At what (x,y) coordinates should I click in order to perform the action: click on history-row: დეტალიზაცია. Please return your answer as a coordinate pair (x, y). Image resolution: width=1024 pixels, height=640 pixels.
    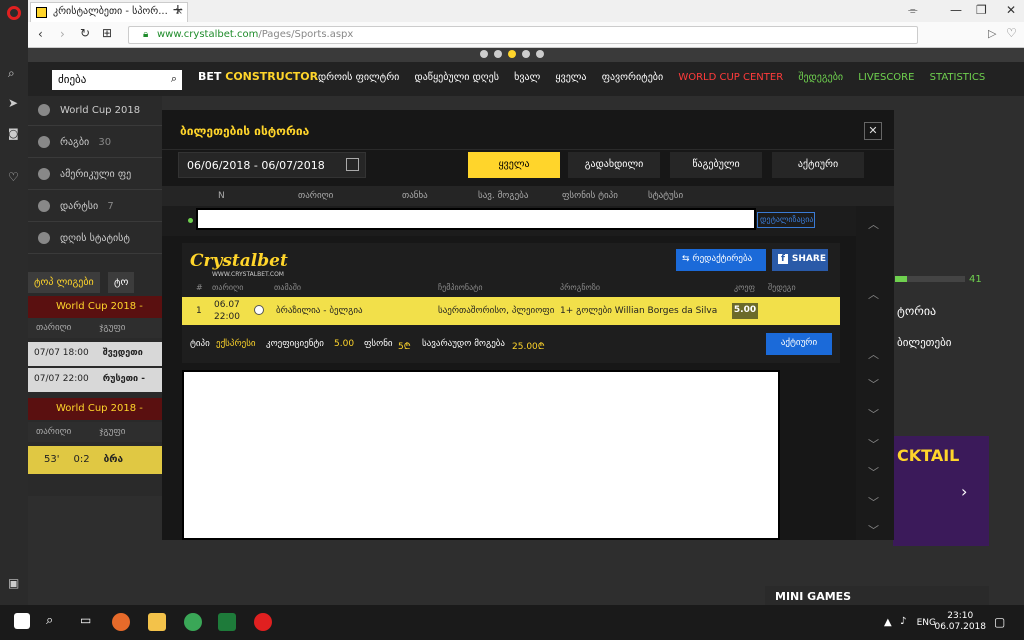
    Looking at the image, I should click on (512, 221).